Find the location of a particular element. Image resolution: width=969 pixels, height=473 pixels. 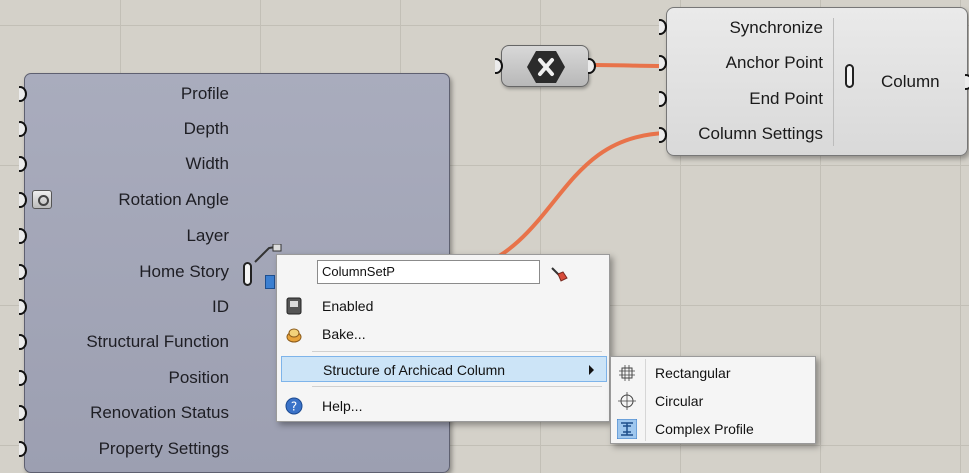

input-property-settings: Property Settings is located at coordinates (129, 449).